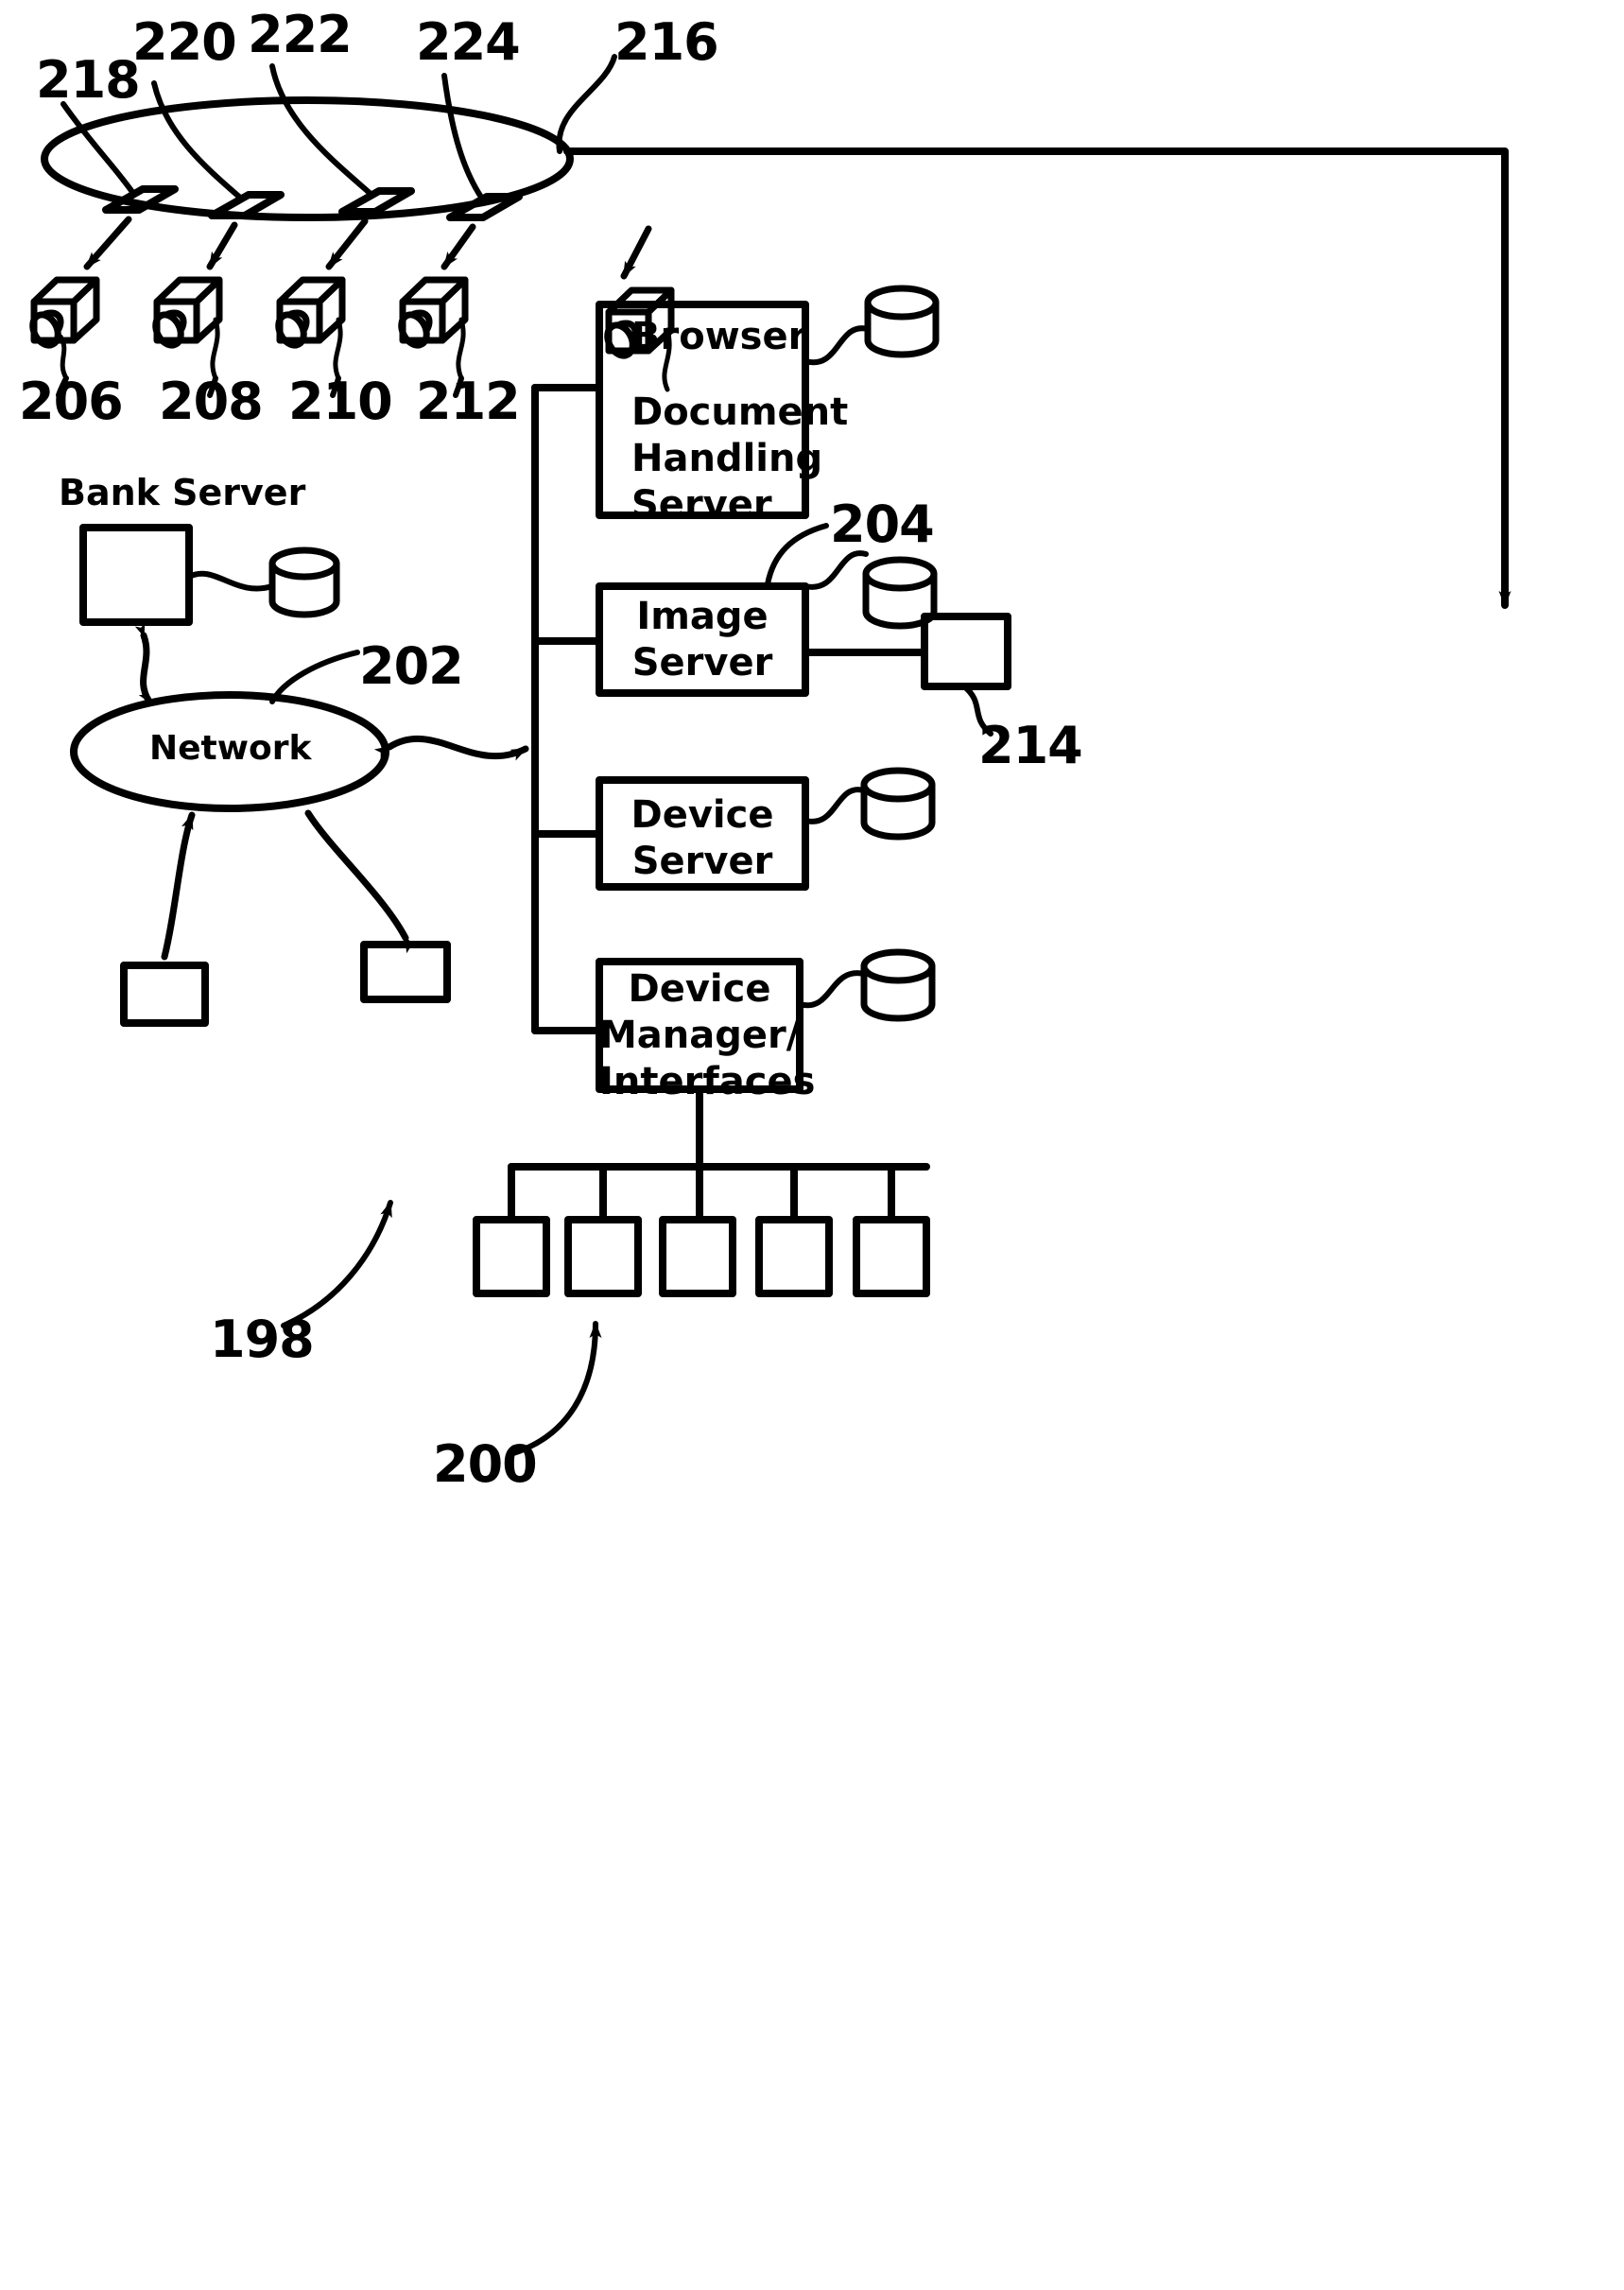  I want to click on network-to-bus-link, so click(451, 748).